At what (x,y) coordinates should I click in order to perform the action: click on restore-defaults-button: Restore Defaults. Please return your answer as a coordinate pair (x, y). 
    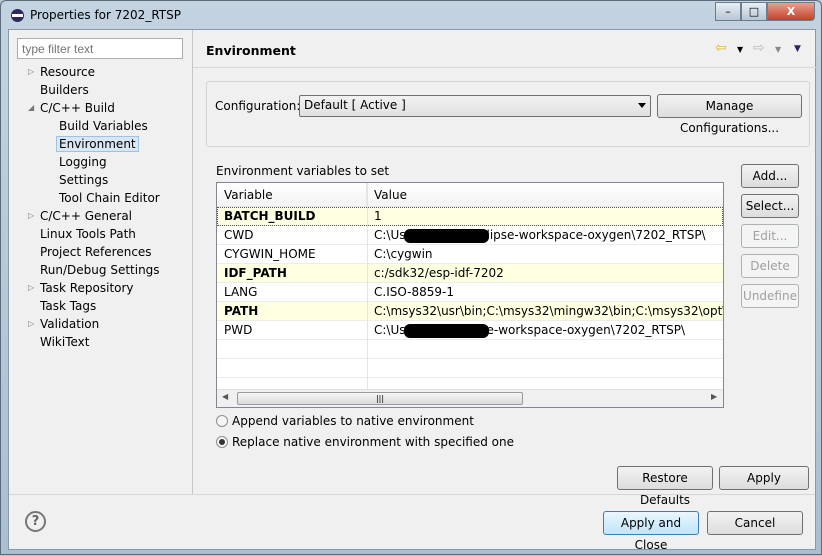
    Looking at the image, I should click on (665, 486).